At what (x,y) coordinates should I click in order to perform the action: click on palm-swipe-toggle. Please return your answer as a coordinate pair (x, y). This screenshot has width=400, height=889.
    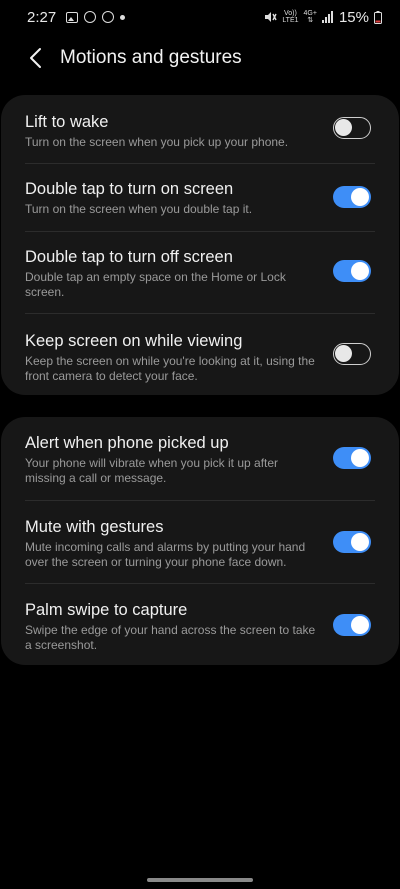
    Looking at the image, I should click on (352, 625).